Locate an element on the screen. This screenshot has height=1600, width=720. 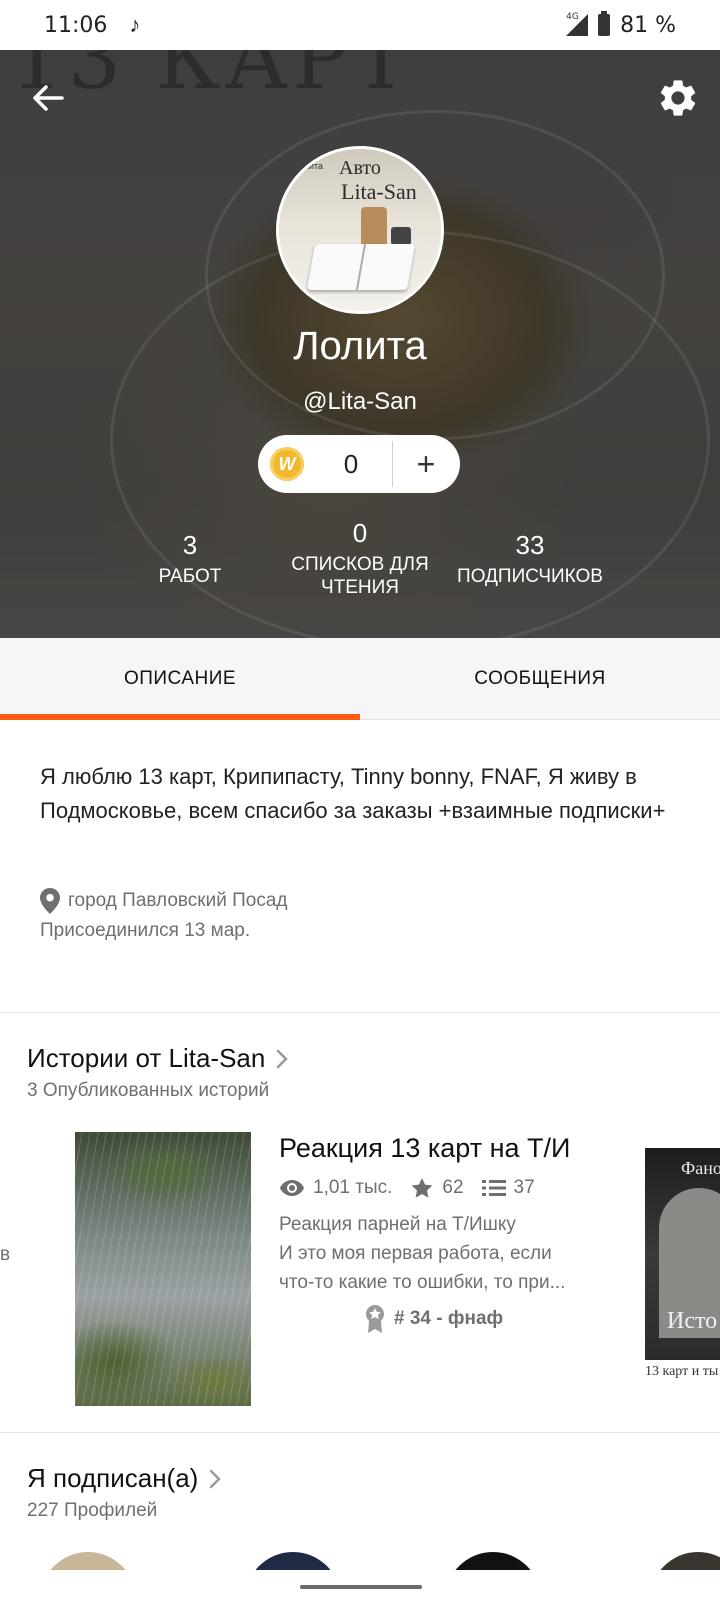
gesture-handle is located at coordinates (361, 1587).